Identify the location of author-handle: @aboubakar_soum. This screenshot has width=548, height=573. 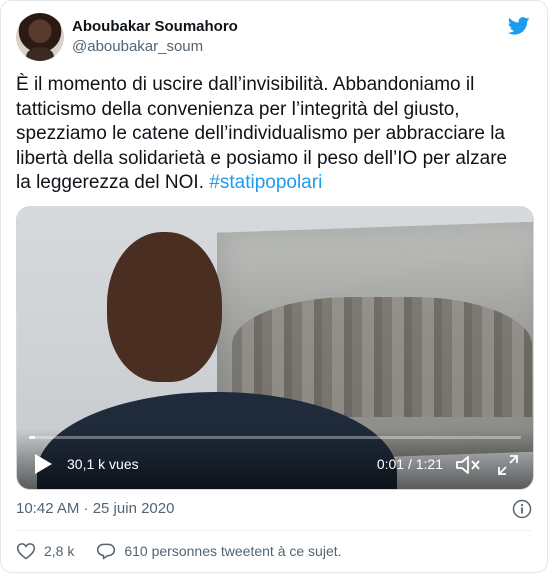
(155, 47).